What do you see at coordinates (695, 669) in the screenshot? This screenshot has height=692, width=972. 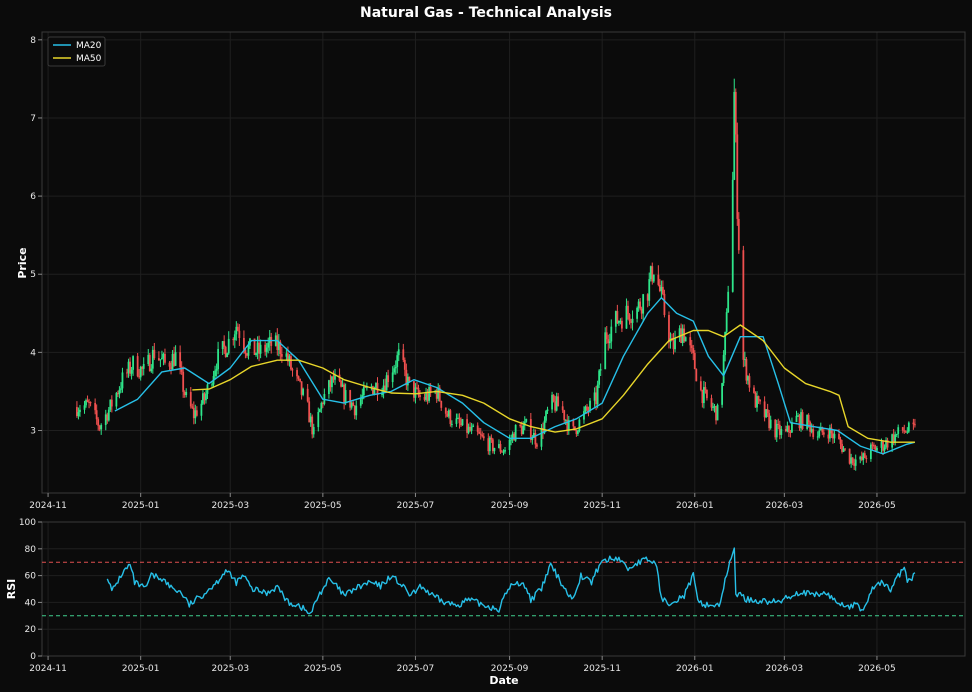 I see `rsi-x-tick-label: 2026-01` at bounding box center [695, 669].